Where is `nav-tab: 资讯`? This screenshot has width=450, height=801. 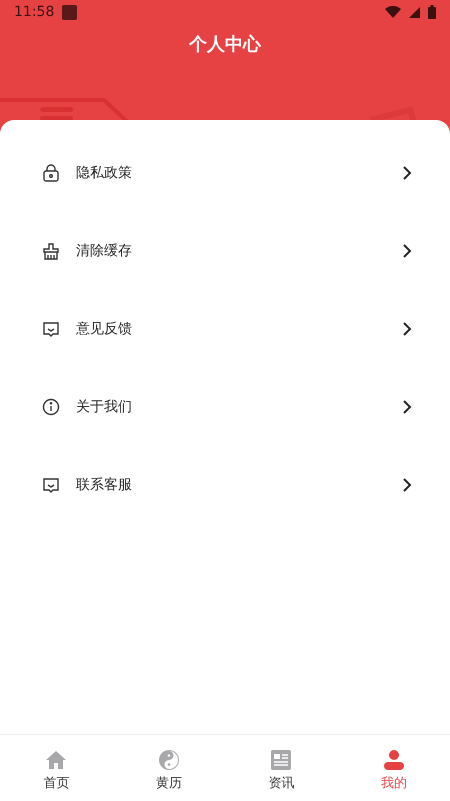
nav-tab: 资讯 is located at coordinates (281, 768).